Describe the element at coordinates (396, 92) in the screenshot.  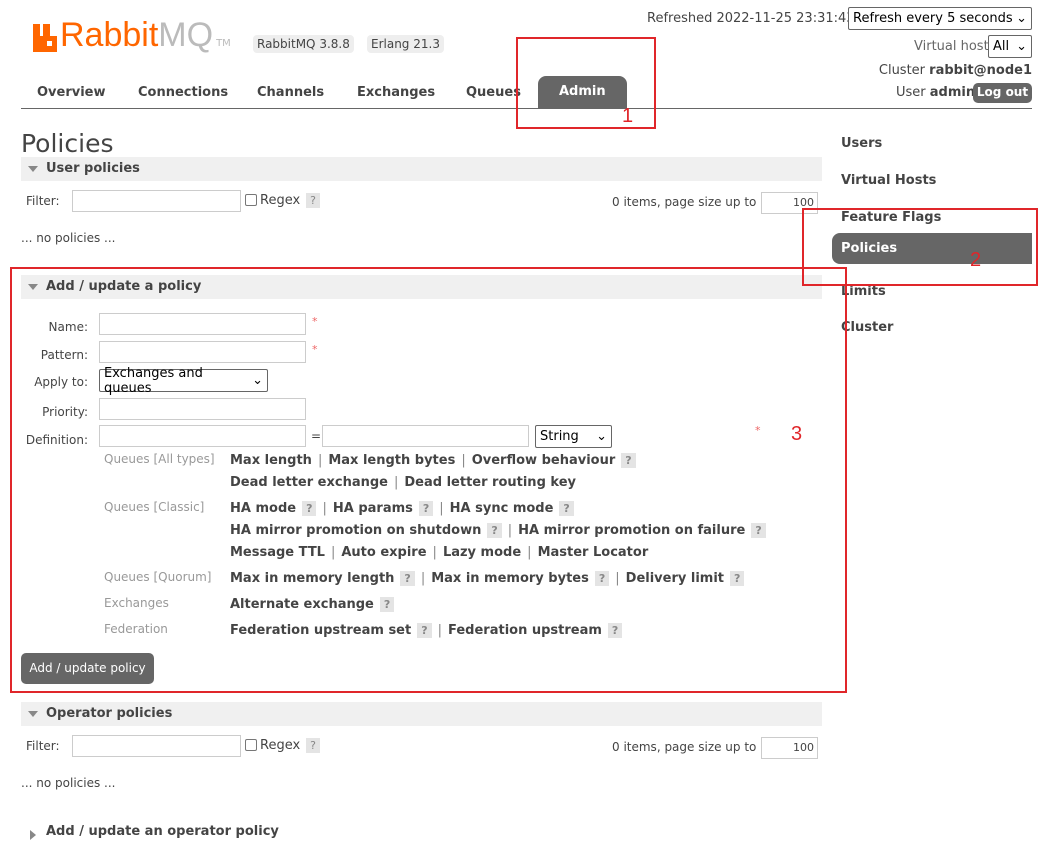
I see `tab-exchanges: Exchanges` at that location.